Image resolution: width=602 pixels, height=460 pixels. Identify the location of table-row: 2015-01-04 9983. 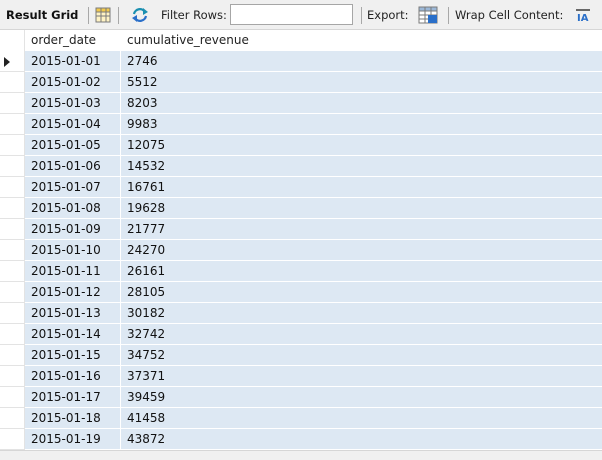
(301, 124).